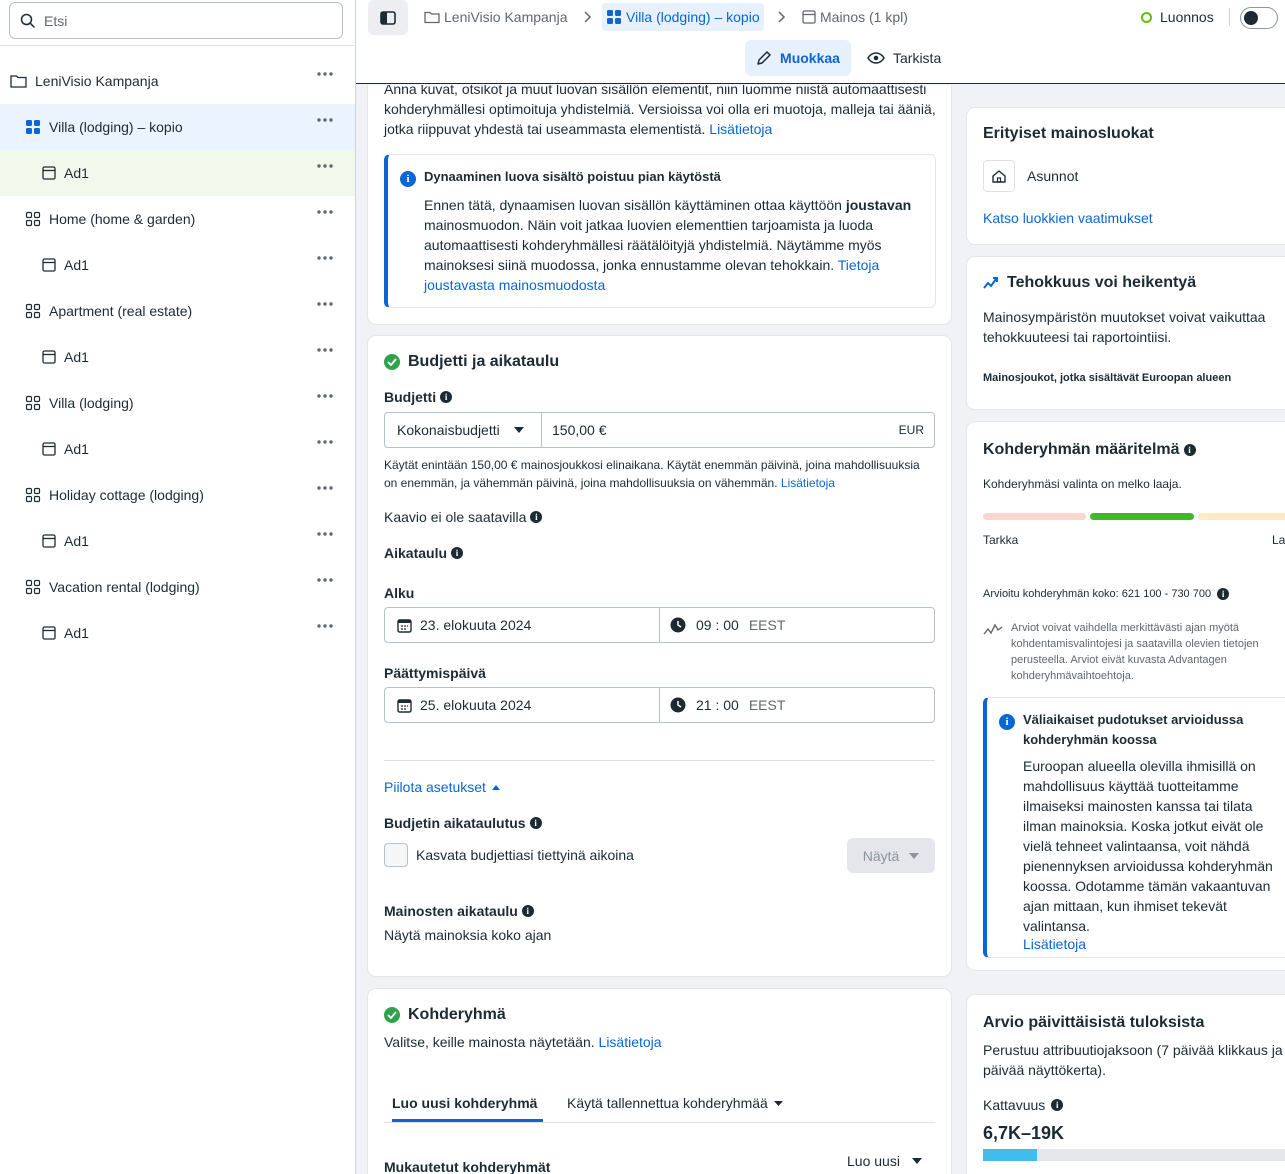  I want to click on tree-item-campaign: LeniVisio Kampanja, so click(177, 81).